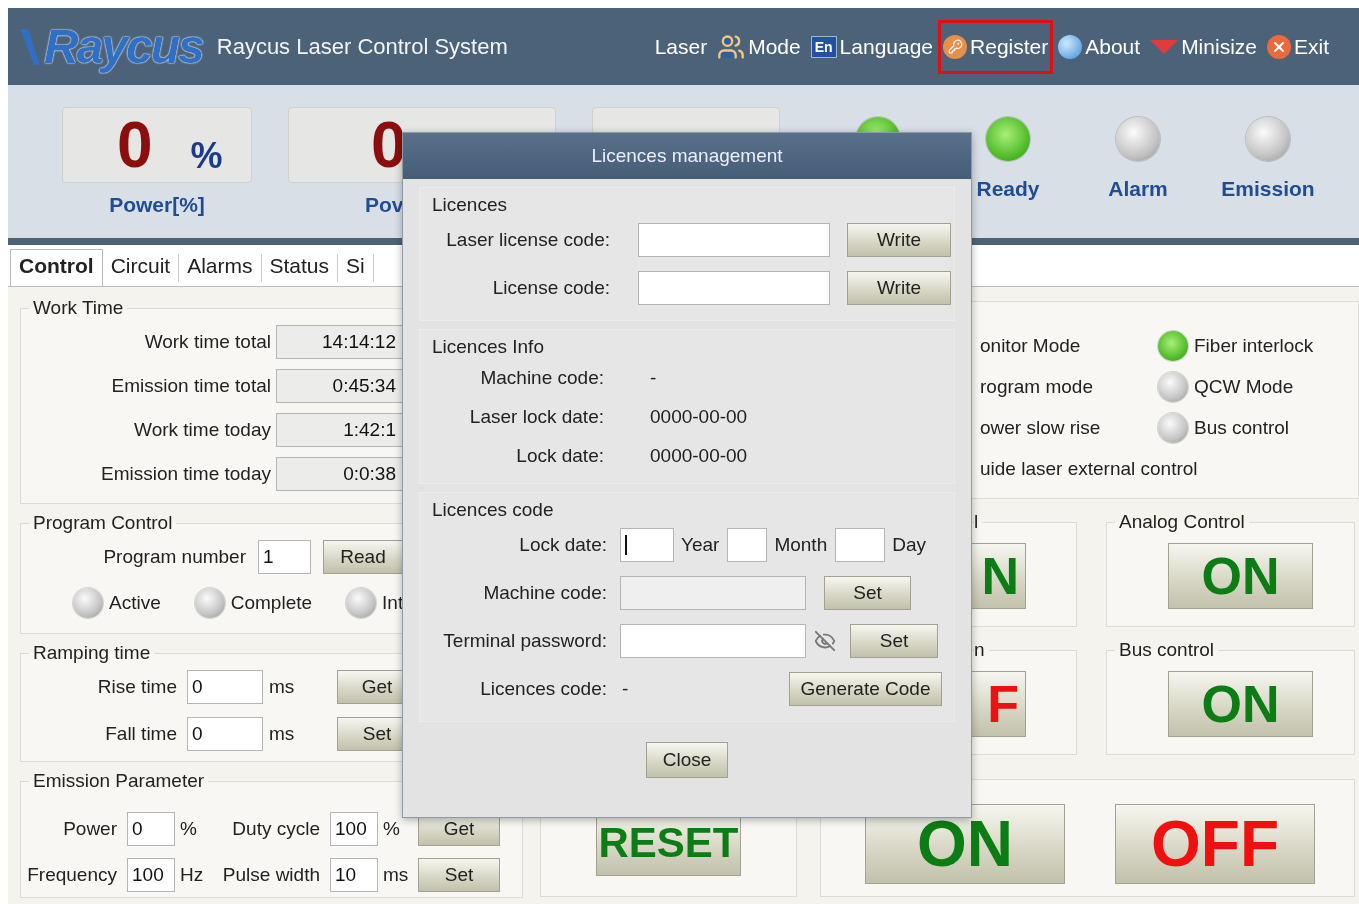 The width and height of the screenshot is (1359, 904). I want to click on tab: Si, so click(356, 268).